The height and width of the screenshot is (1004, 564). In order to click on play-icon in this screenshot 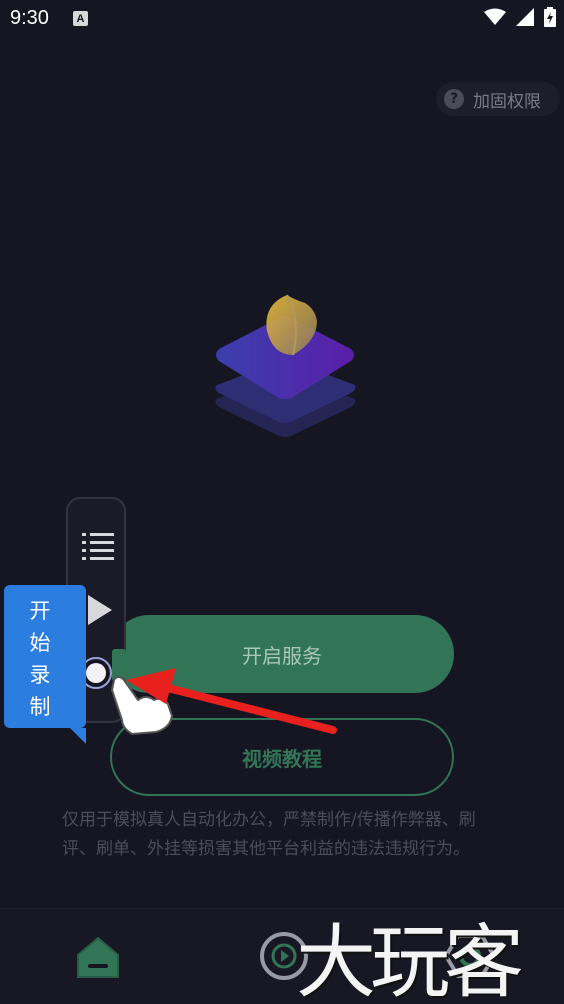, I will do `click(99, 610)`.